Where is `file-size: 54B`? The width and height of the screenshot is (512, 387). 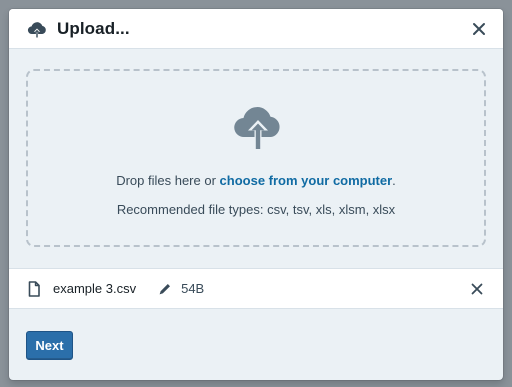
file-size: 54B is located at coordinates (193, 288).